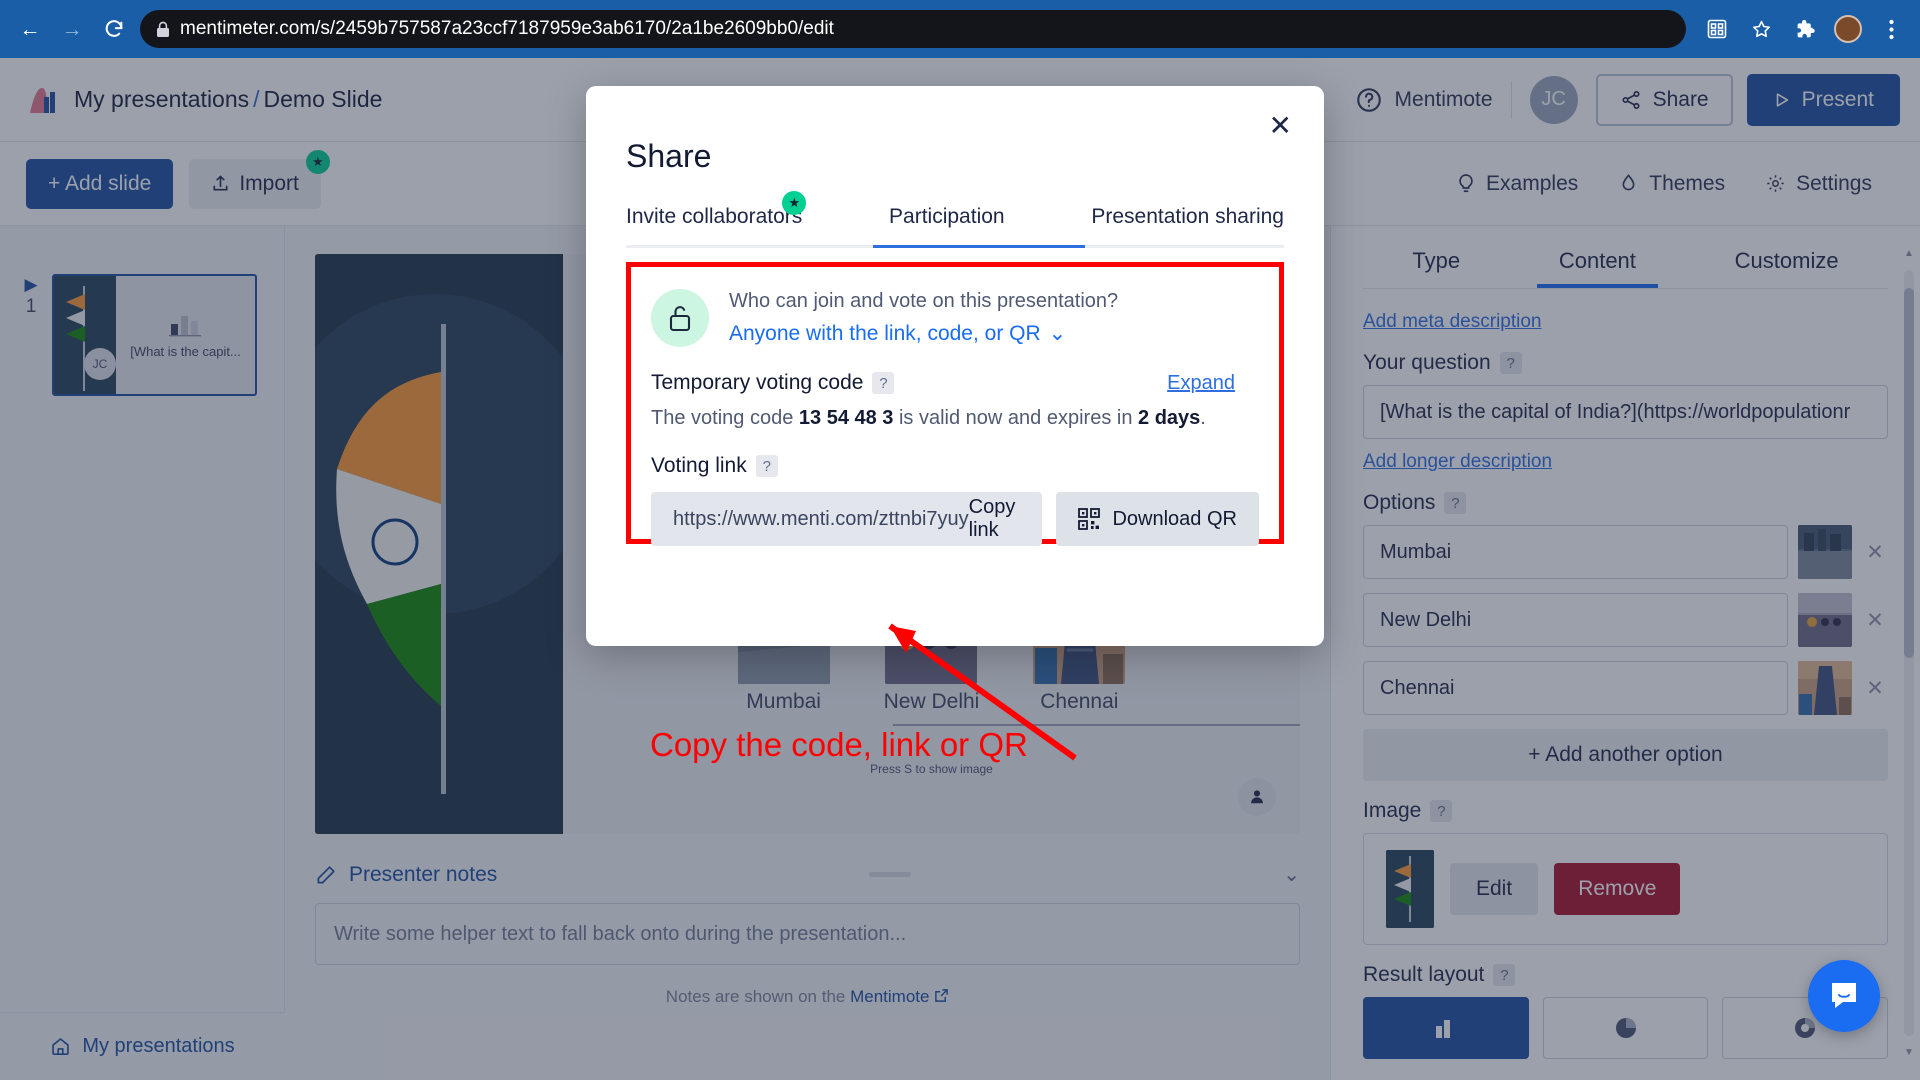 The width and height of the screenshot is (1920, 1080). What do you see at coordinates (669, 156) in the screenshot?
I see `modal-title: Share` at bounding box center [669, 156].